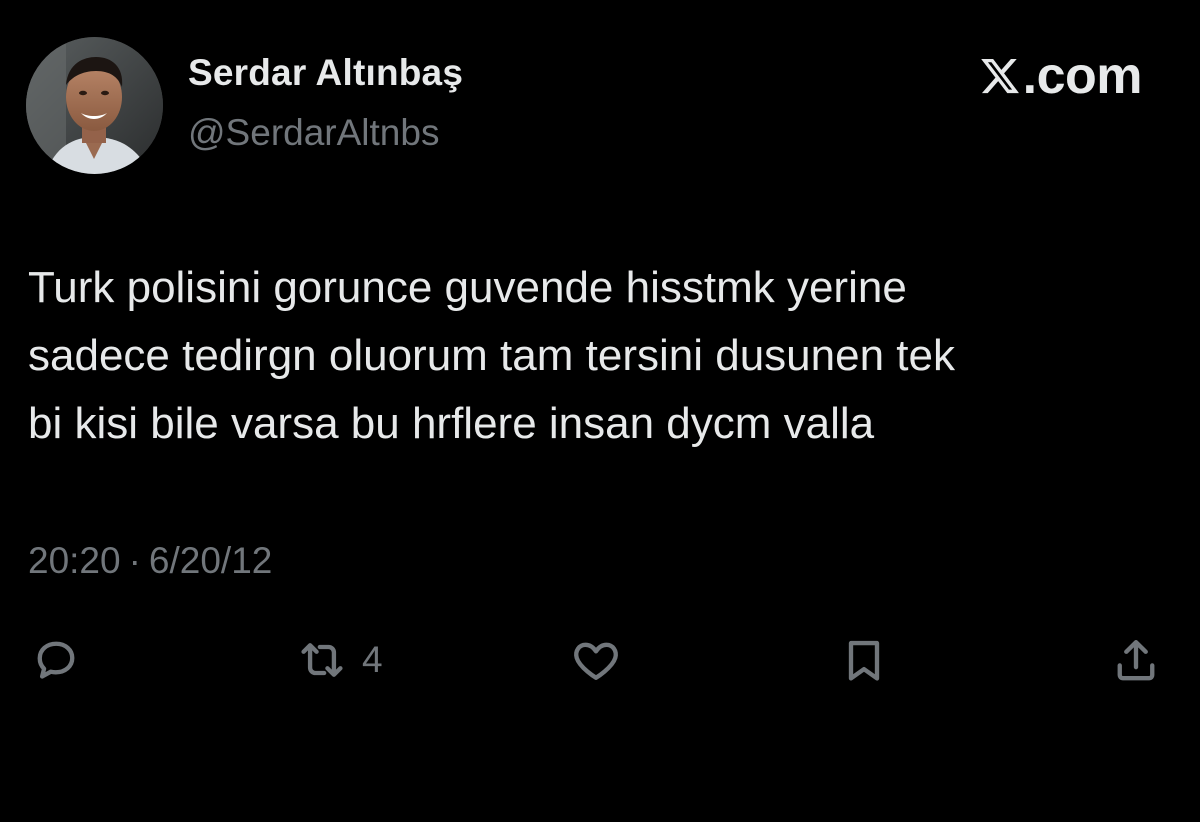 This screenshot has width=1200, height=822. I want to click on like-button, so click(596, 660).